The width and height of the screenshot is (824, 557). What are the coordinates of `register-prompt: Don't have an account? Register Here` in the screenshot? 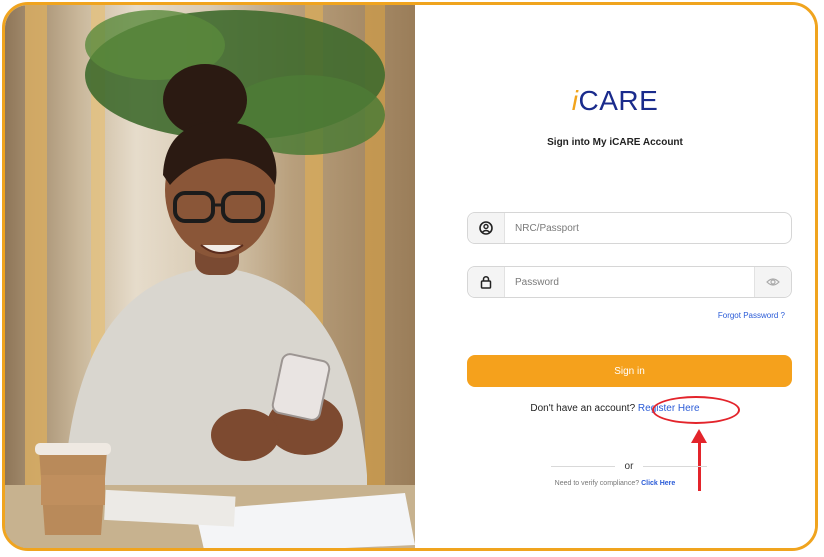 It's located at (615, 408).